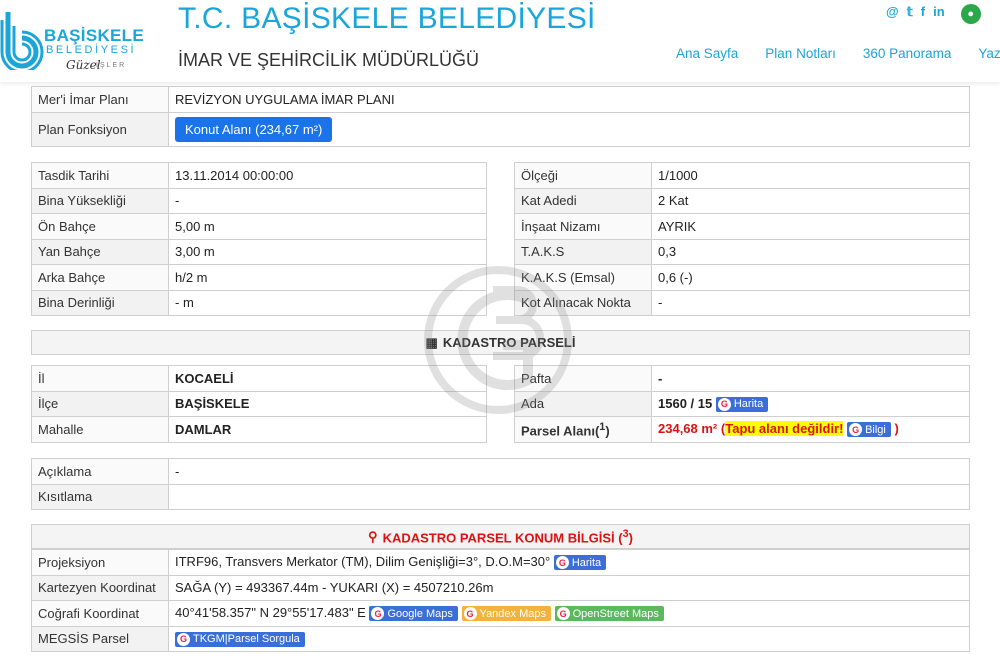 This screenshot has width=1000, height=664. I want to click on table-label: Mahalle, so click(100, 429).